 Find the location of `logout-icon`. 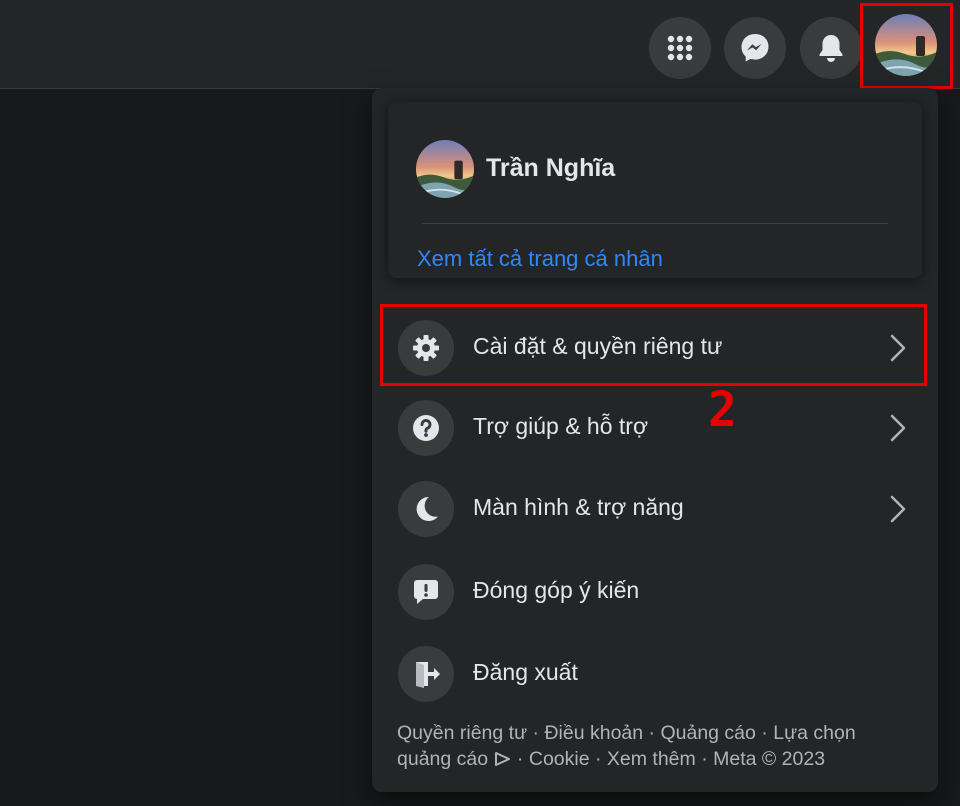

logout-icon is located at coordinates (426, 674).